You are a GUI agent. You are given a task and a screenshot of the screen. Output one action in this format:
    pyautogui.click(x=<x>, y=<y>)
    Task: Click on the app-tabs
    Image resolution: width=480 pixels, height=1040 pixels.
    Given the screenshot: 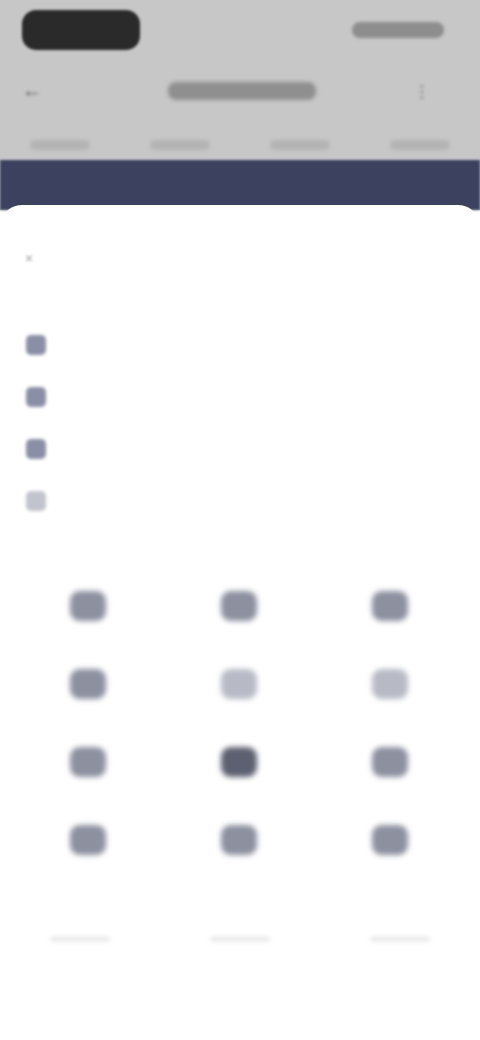 What is the action you would take?
    pyautogui.click(x=240, y=145)
    